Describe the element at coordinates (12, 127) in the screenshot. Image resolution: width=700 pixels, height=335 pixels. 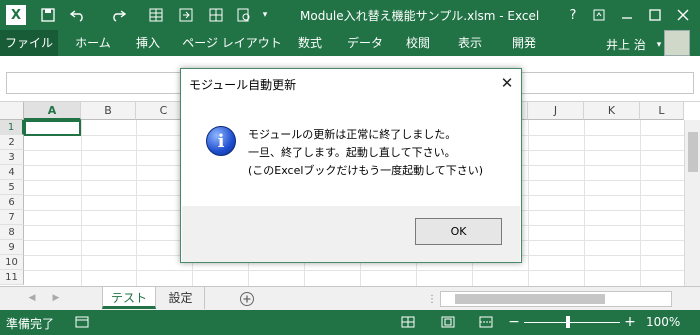
I see `row-header-1: 1` at that location.